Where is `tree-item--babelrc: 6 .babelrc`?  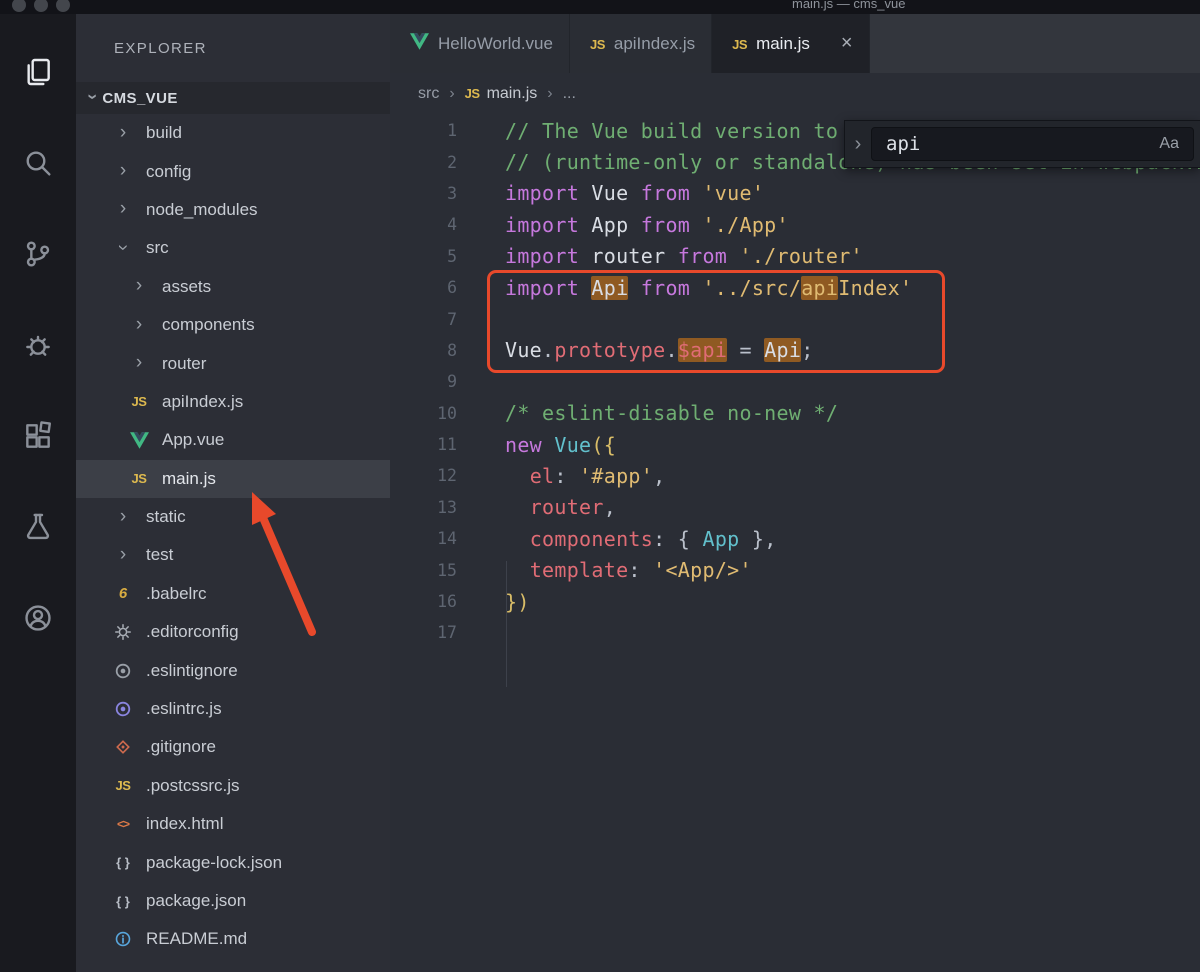
tree-item--babelrc: 6 .babelrc is located at coordinates (233, 594).